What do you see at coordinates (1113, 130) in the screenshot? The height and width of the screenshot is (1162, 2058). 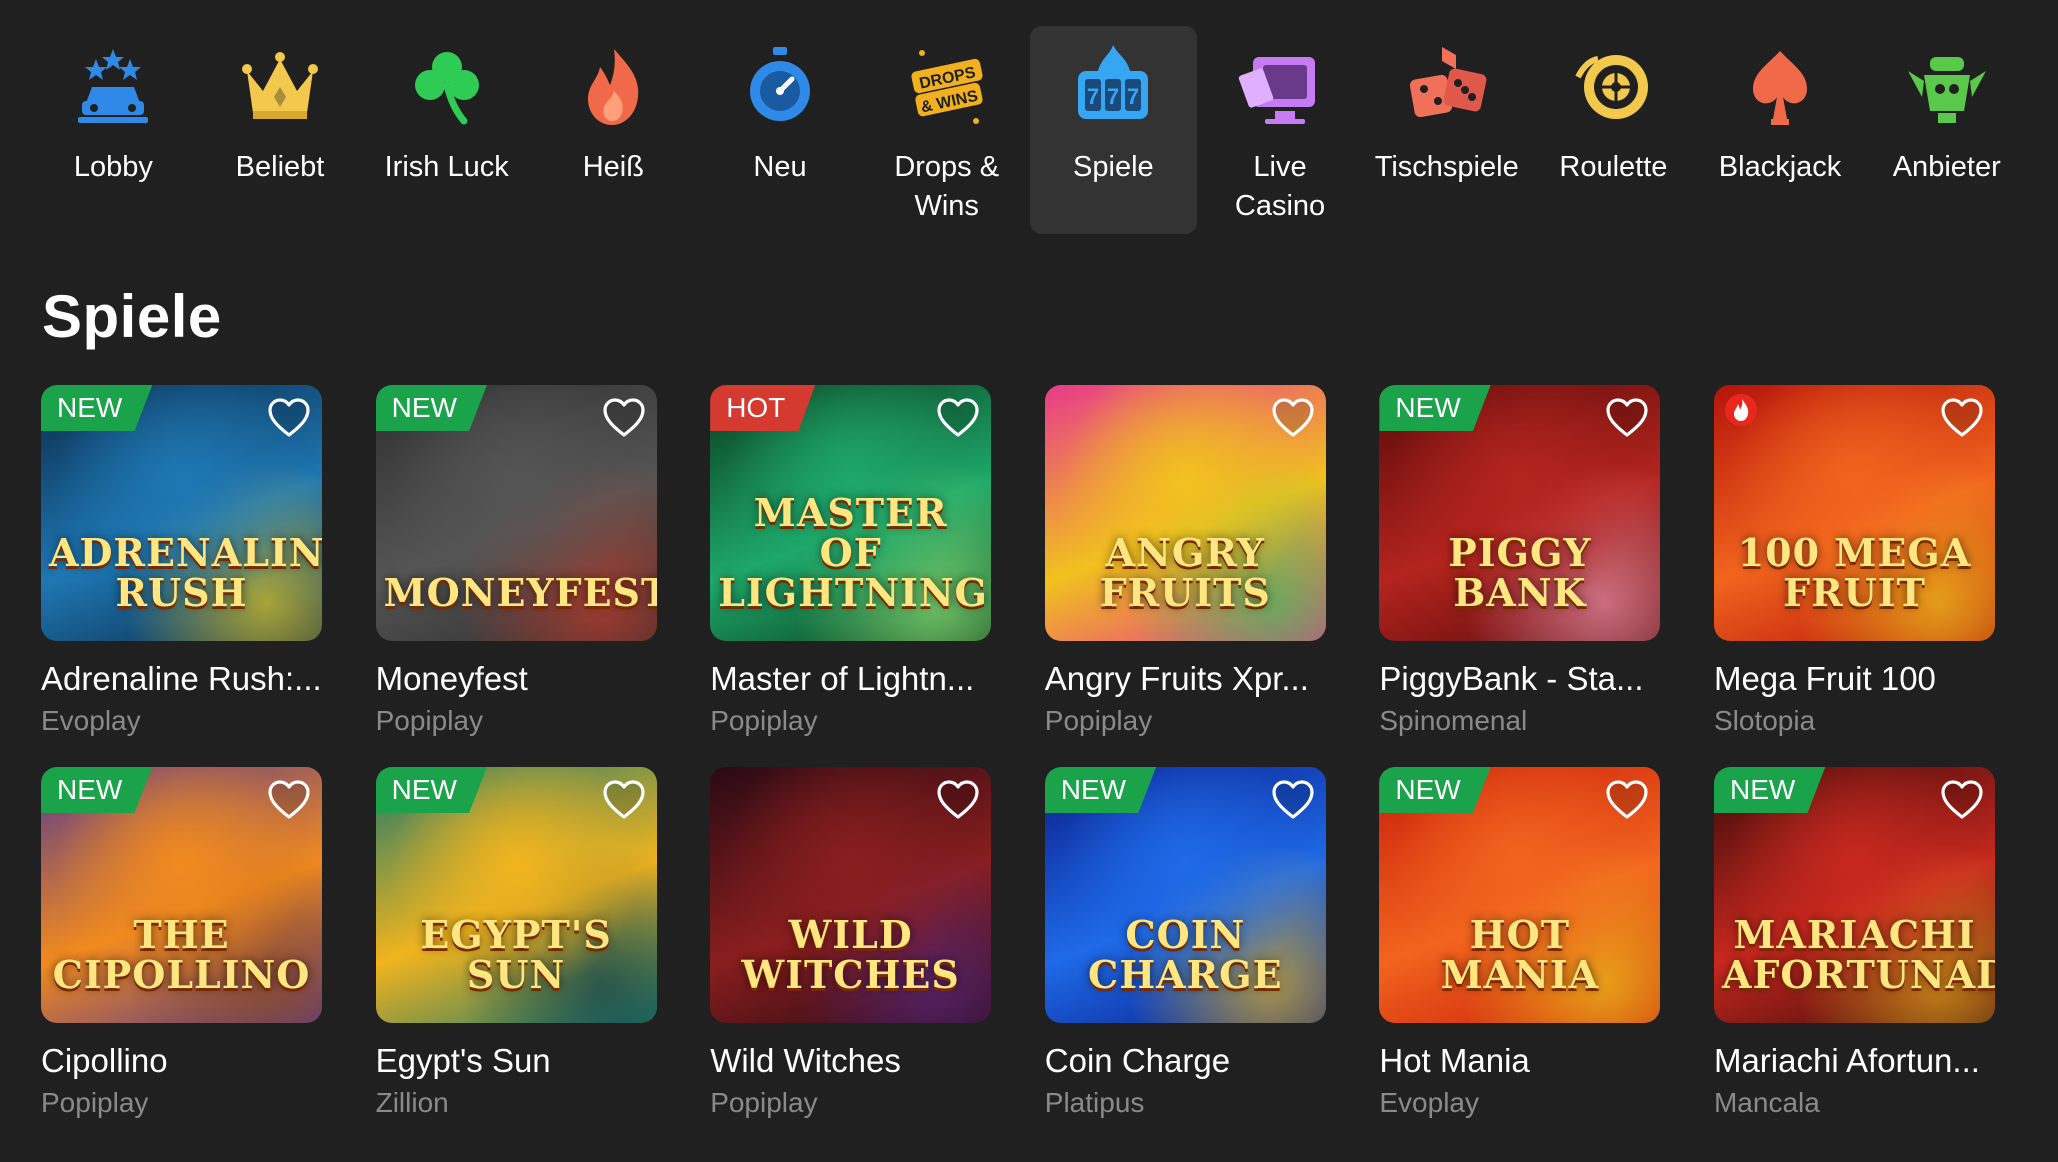 I see `nav-item-spiele: 7 7 7 Spiele` at bounding box center [1113, 130].